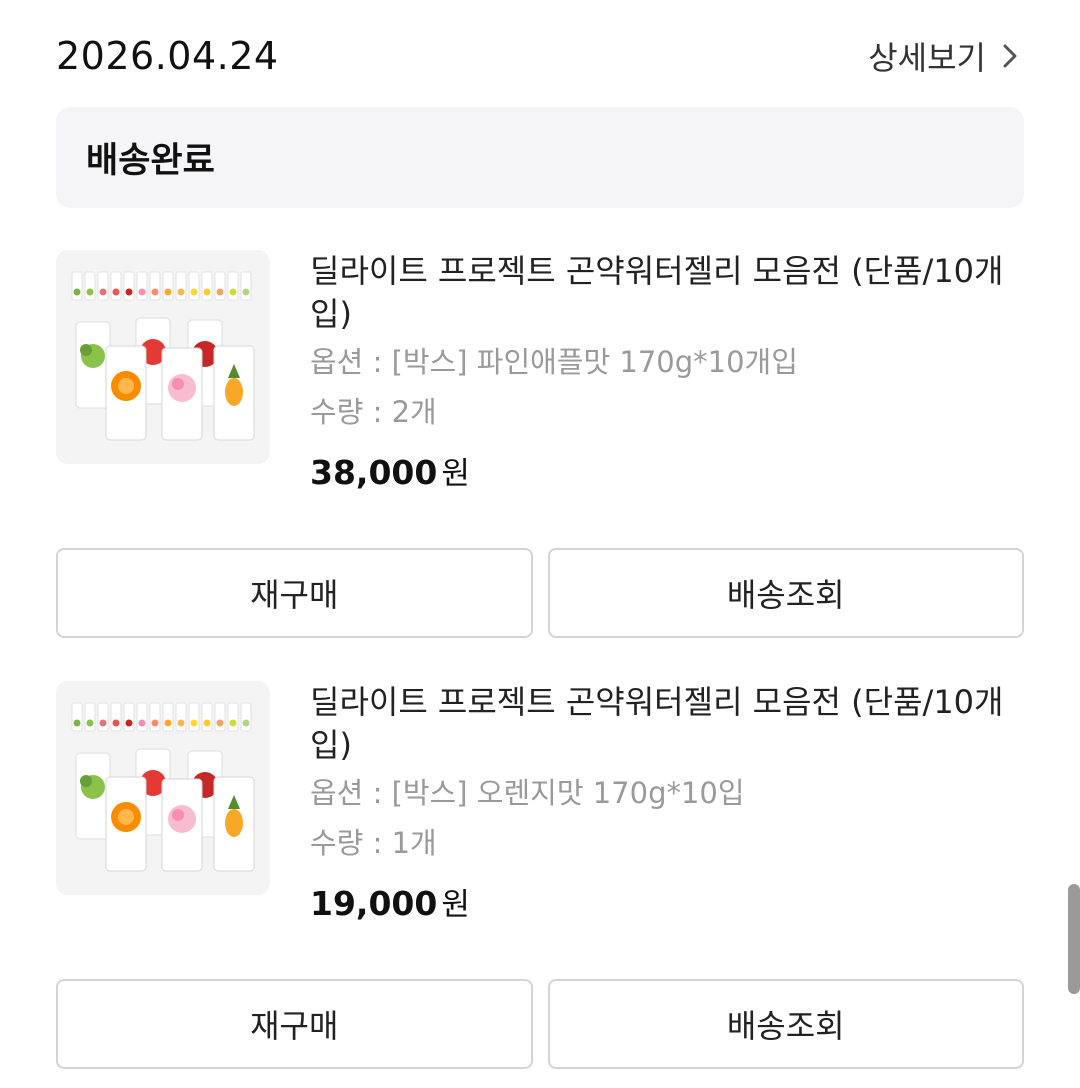 The width and height of the screenshot is (1080, 1088). I want to click on delivery-status-box: 배송완료, so click(540, 157).